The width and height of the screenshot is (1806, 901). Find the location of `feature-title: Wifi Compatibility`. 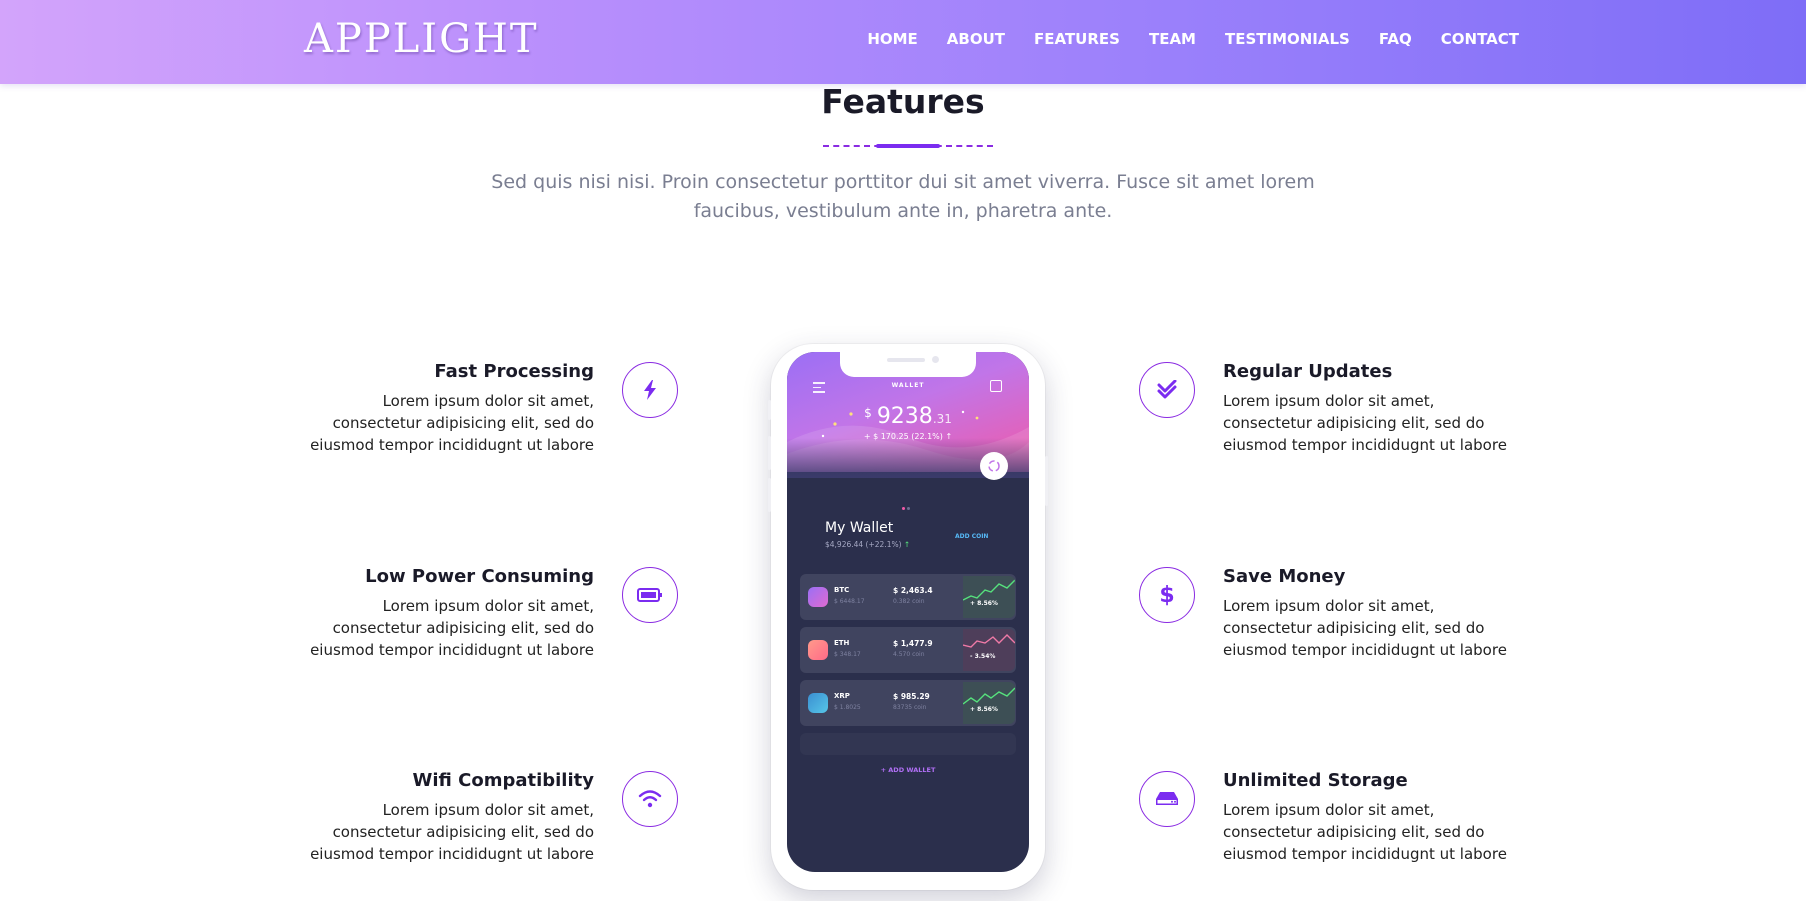

feature-title: Wifi Compatibility is located at coordinates (503, 780).